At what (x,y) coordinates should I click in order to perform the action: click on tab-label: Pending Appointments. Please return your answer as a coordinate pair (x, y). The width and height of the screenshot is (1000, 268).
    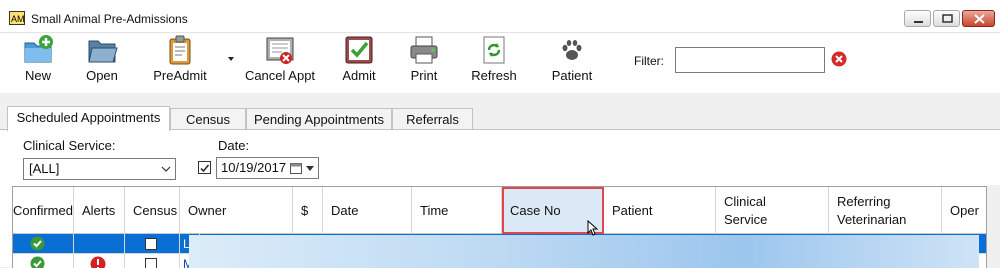
    Looking at the image, I should click on (319, 119).